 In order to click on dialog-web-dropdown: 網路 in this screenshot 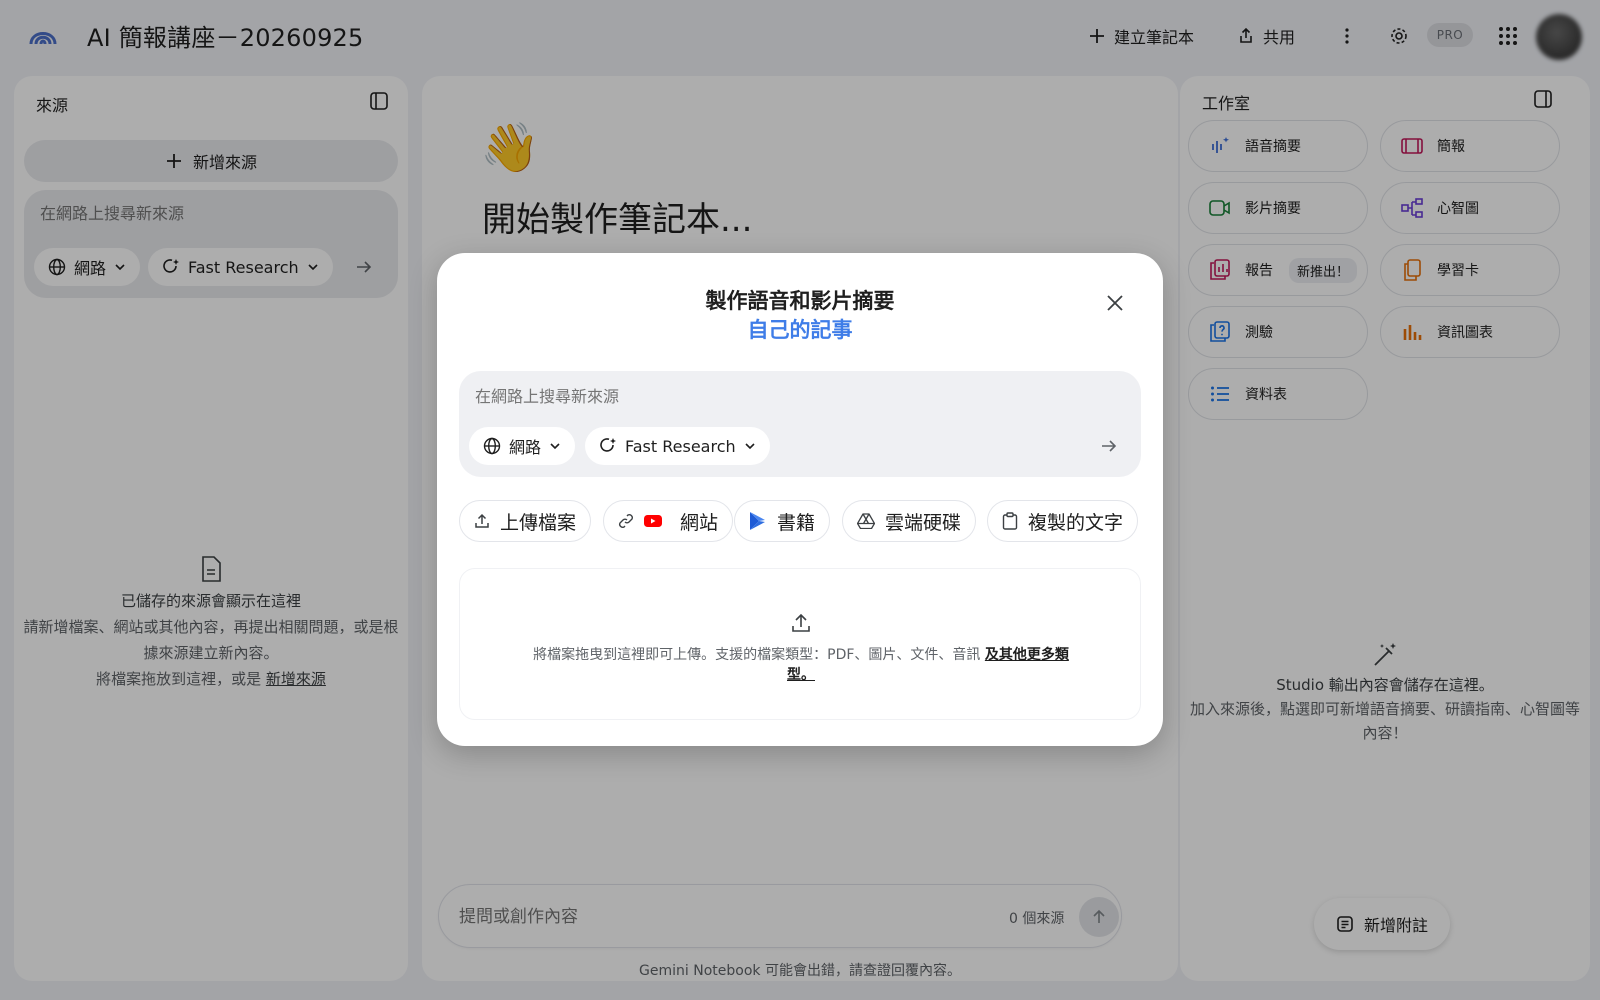, I will do `click(522, 446)`.